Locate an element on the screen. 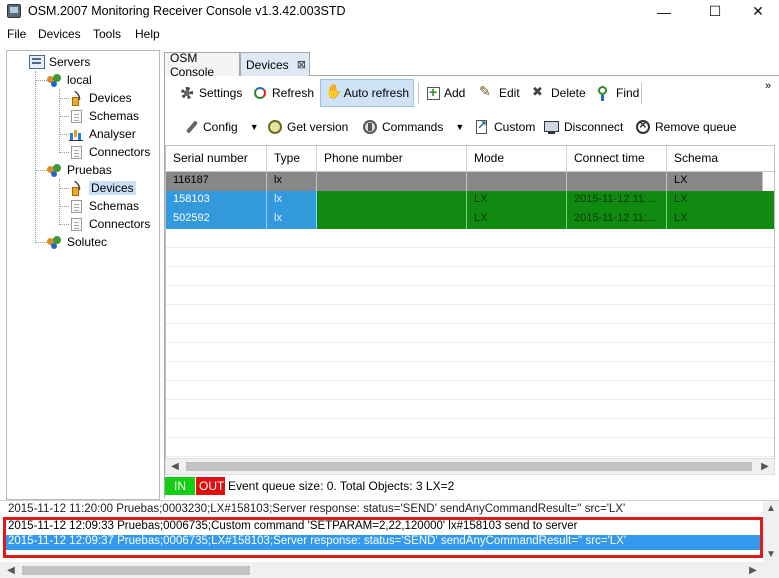  table-row: 116187 lx LX is located at coordinates (470, 181).